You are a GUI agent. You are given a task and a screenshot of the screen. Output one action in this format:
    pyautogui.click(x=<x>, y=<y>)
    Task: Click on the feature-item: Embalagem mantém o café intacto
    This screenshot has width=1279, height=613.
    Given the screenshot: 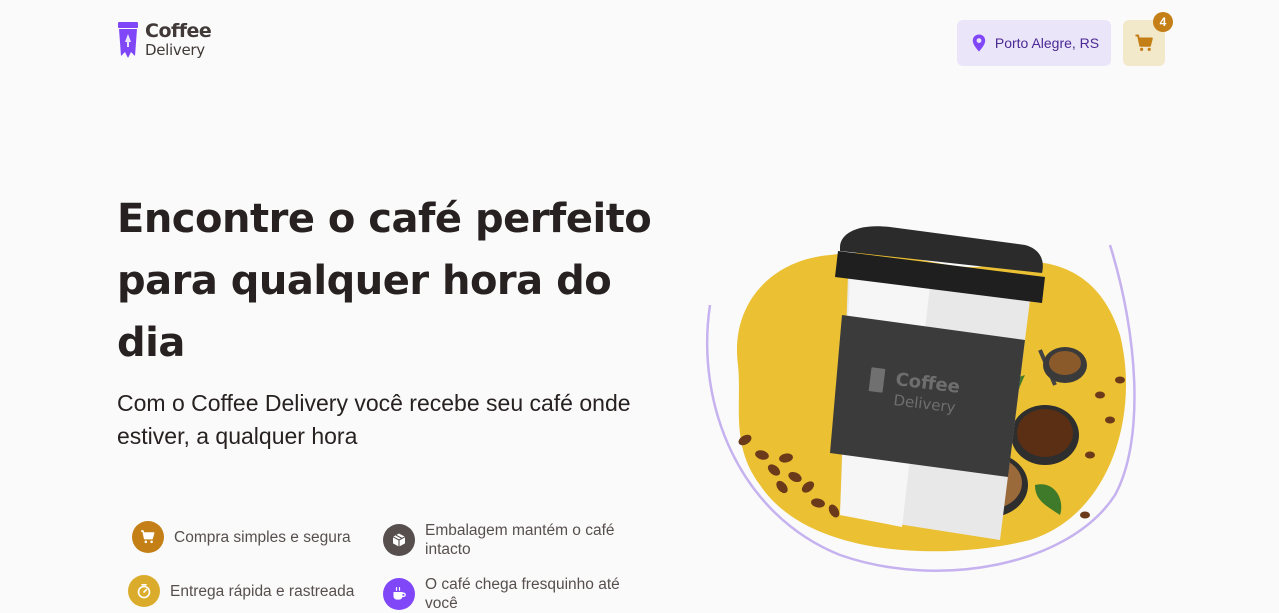 What is the action you would take?
    pyautogui.click(x=513, y=540)
    